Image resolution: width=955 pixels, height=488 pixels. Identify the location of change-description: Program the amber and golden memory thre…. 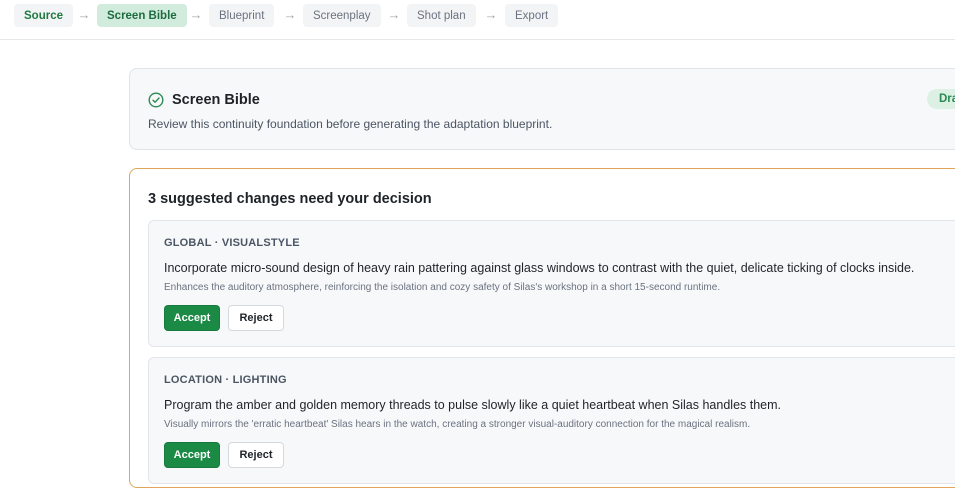
(473, 405).